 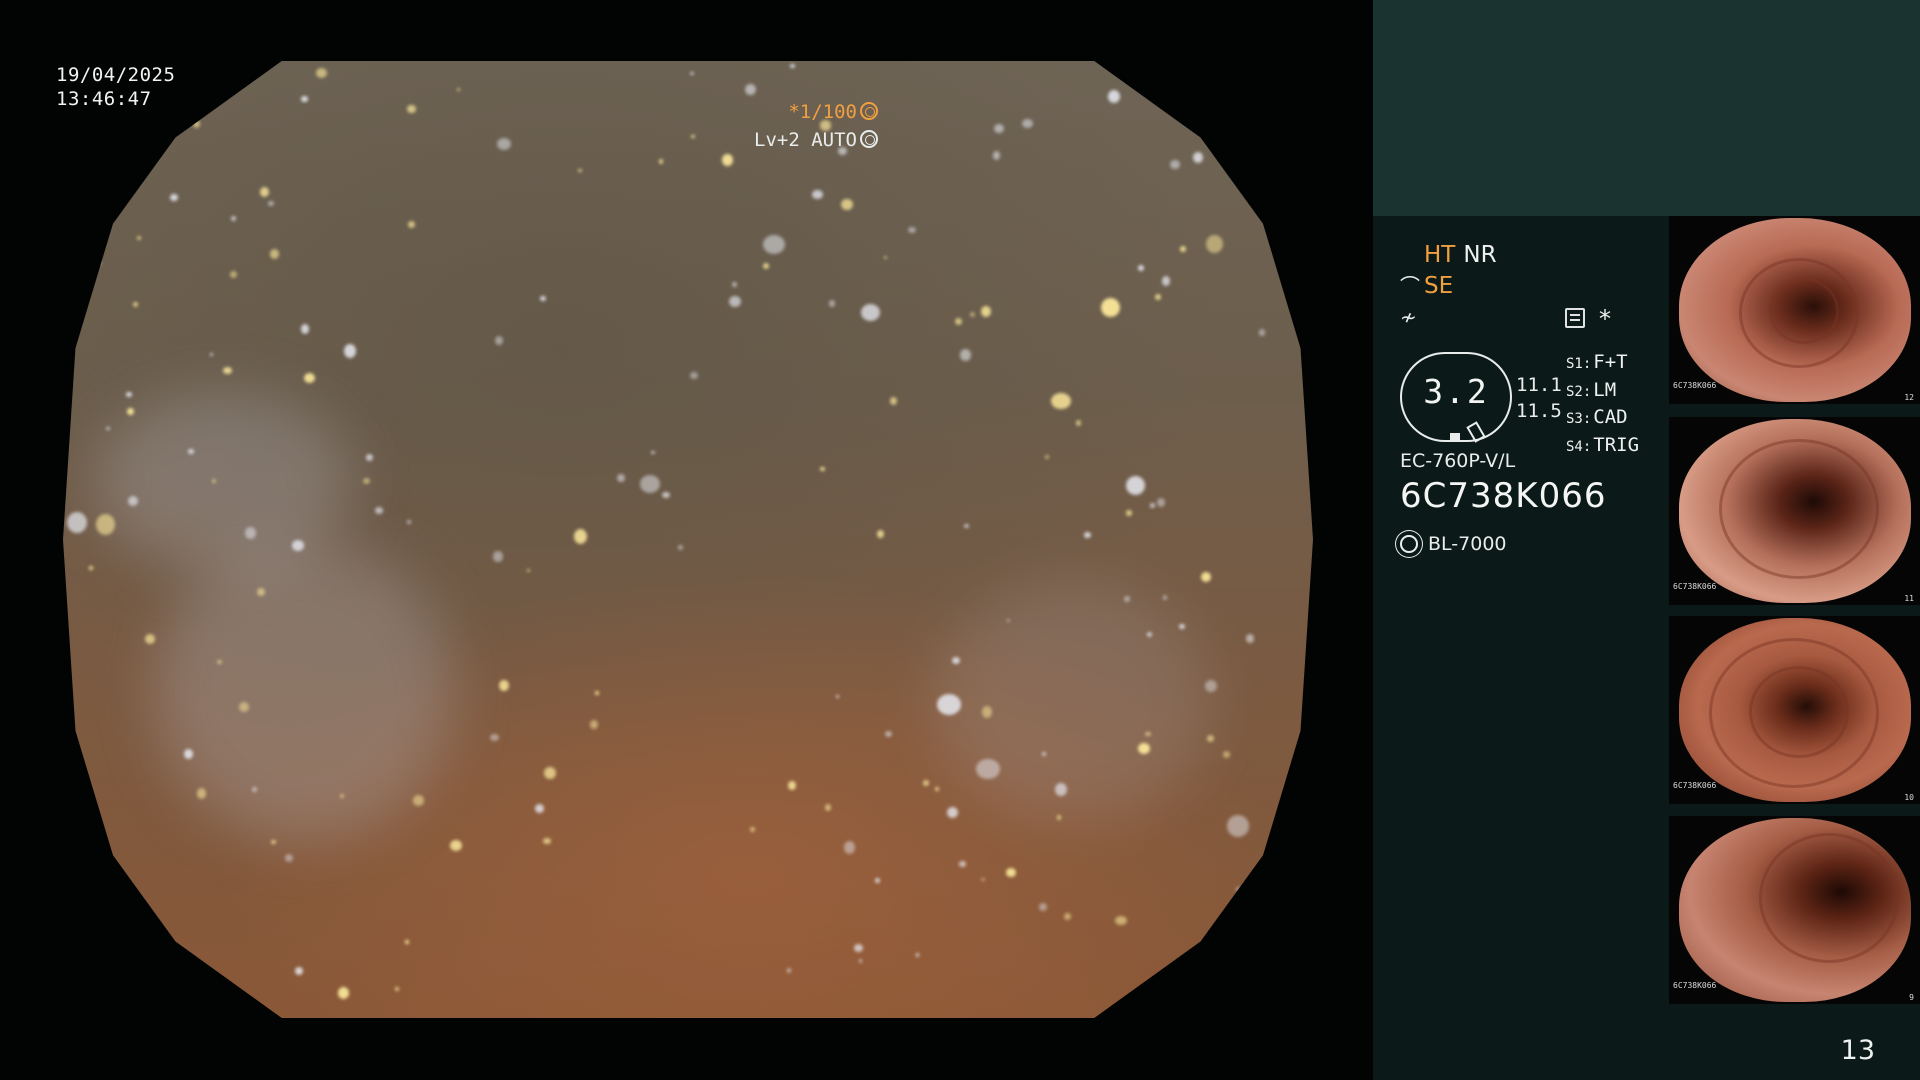 What do you see at coordinates (1440, 255) in the screenshot?
I see `ht-label: HT` at bounding box center [1440, 255].